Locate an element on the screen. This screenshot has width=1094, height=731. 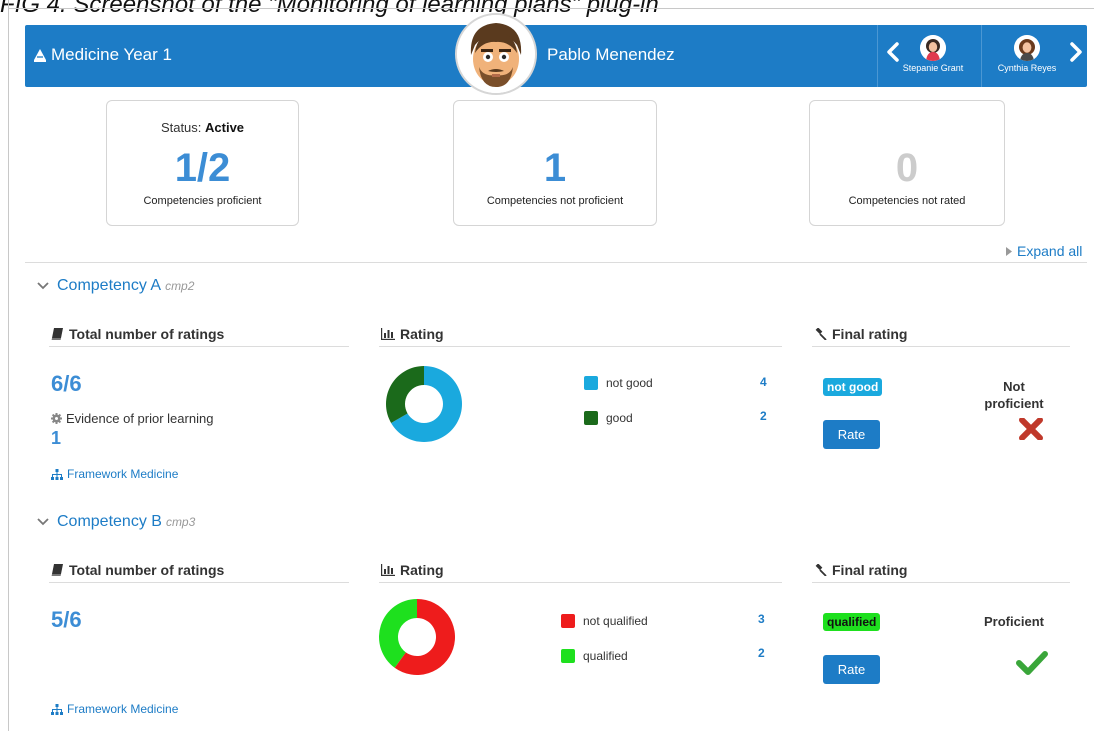
legend-item: not qualified is located at coordinates (604, 621).